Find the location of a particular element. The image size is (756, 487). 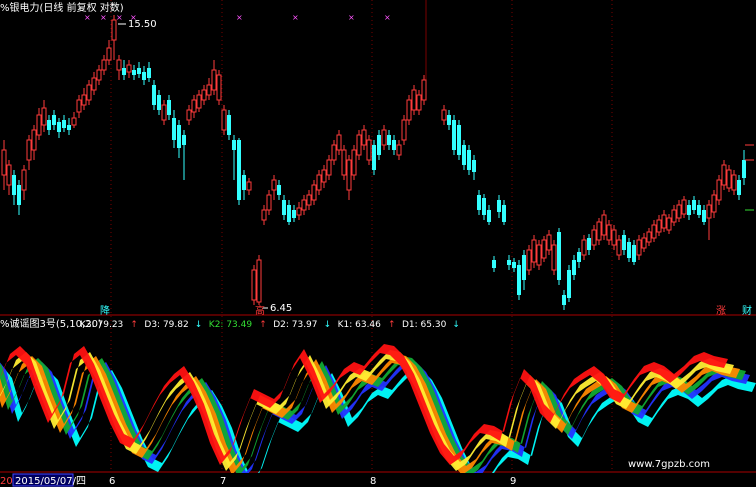

indicator-k2: K2: 73.49 is located at coordinates (231, 325).